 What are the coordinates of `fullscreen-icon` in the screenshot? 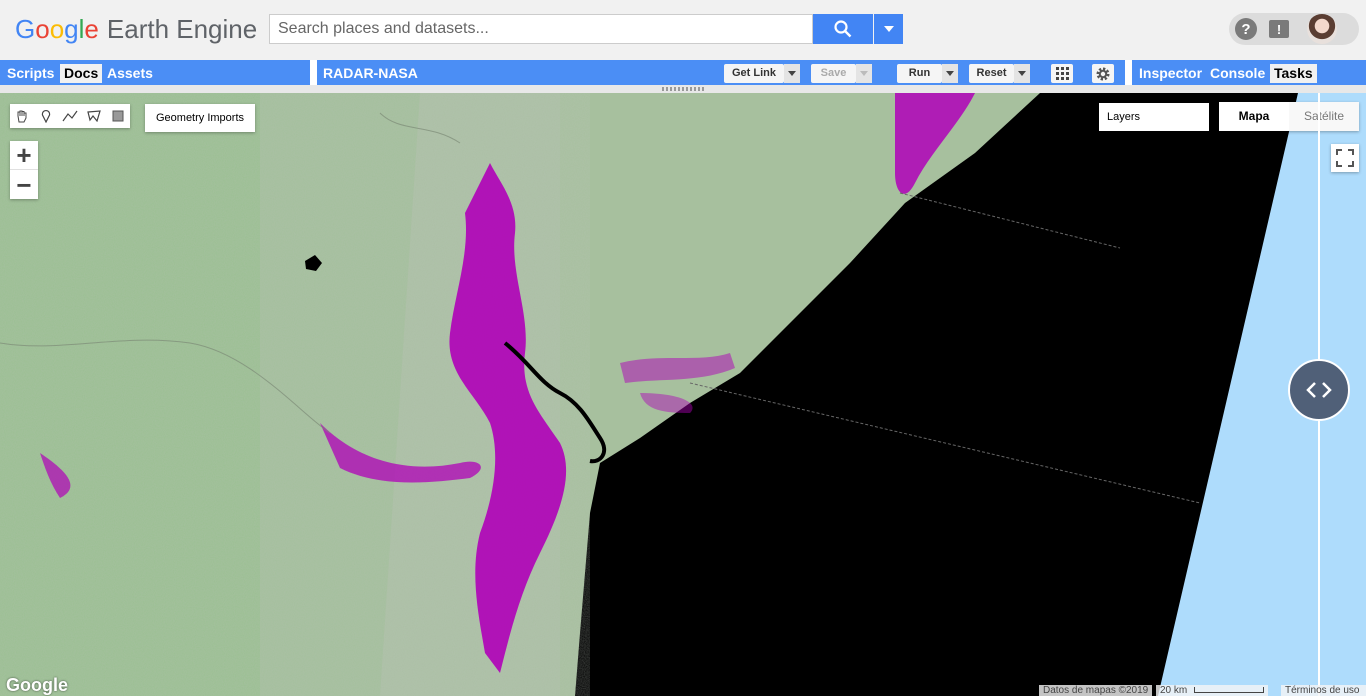 It's located at (1345, 158).